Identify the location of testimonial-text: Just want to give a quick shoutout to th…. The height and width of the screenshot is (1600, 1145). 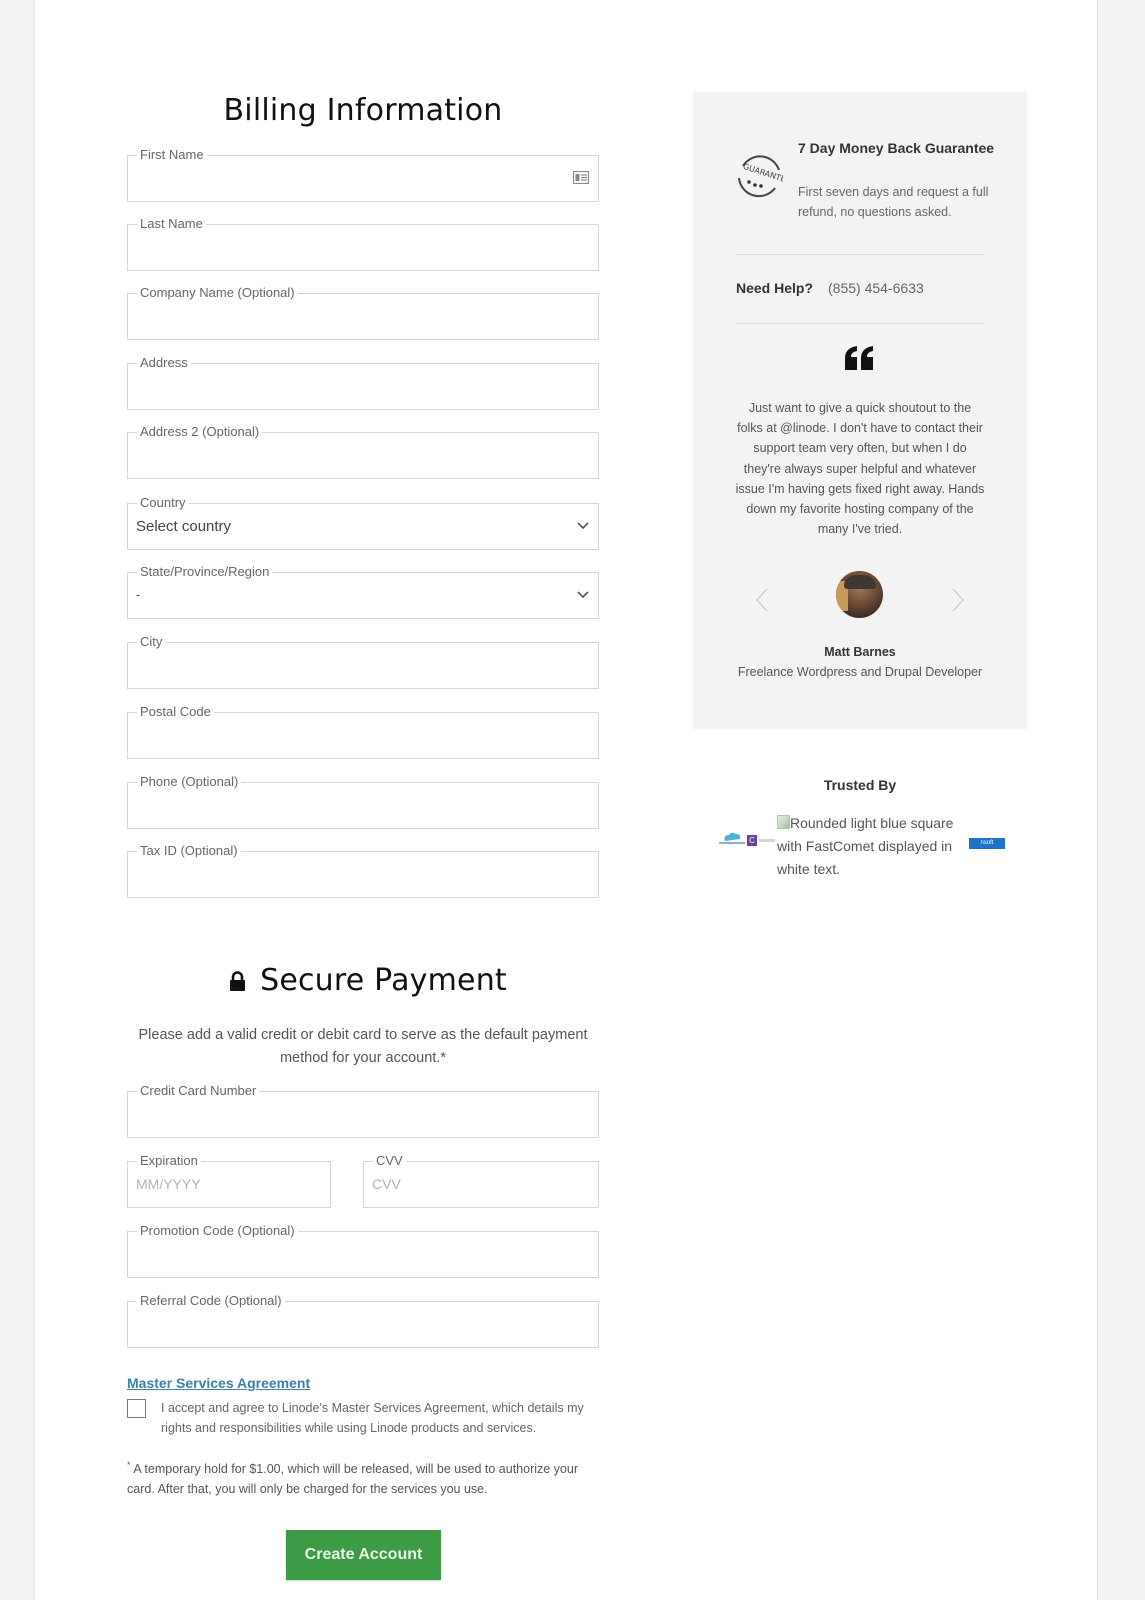
(860, 469).